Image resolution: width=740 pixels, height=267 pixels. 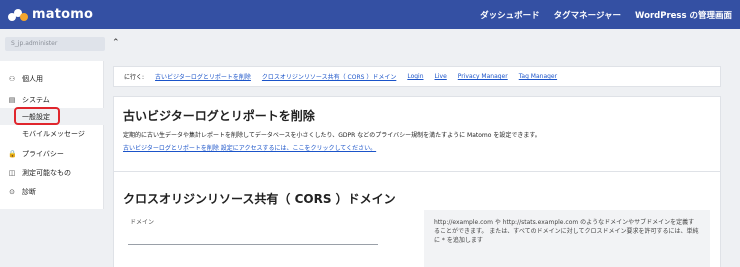 I want to click on goto-link-live: Live, so click(x=441, y=76).